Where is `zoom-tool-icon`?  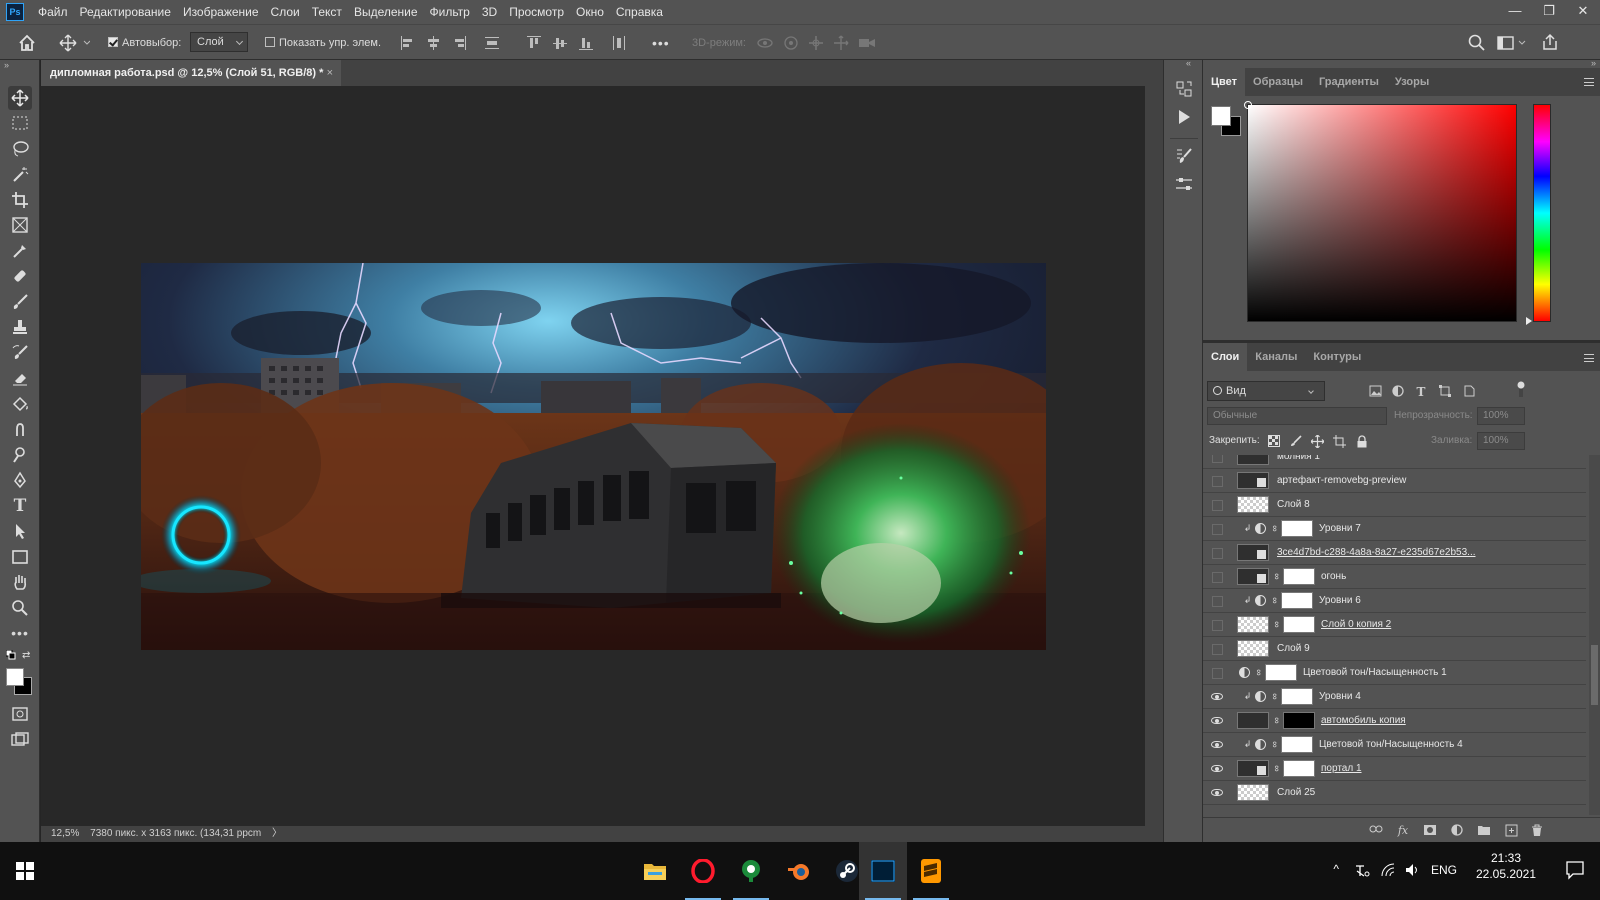
zoom-tool-icon is located at coordinates (20, 608).